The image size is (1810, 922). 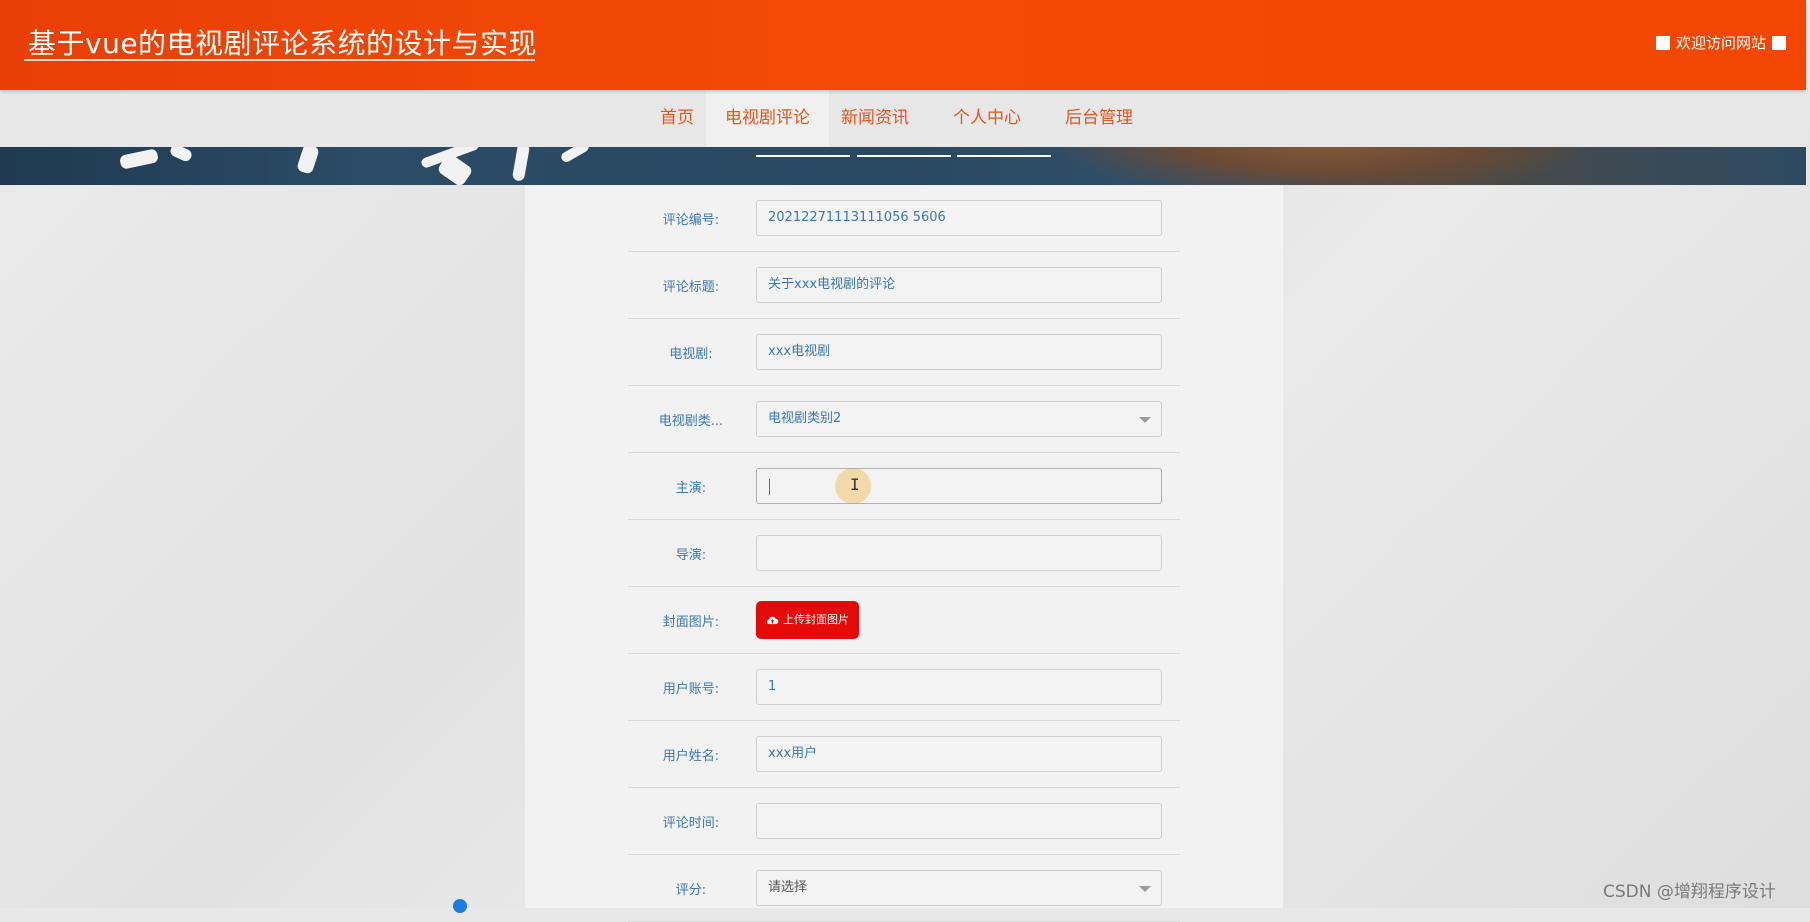 I want to click on tv-show-input: xxx电视剧, so click(x=959, y=352).